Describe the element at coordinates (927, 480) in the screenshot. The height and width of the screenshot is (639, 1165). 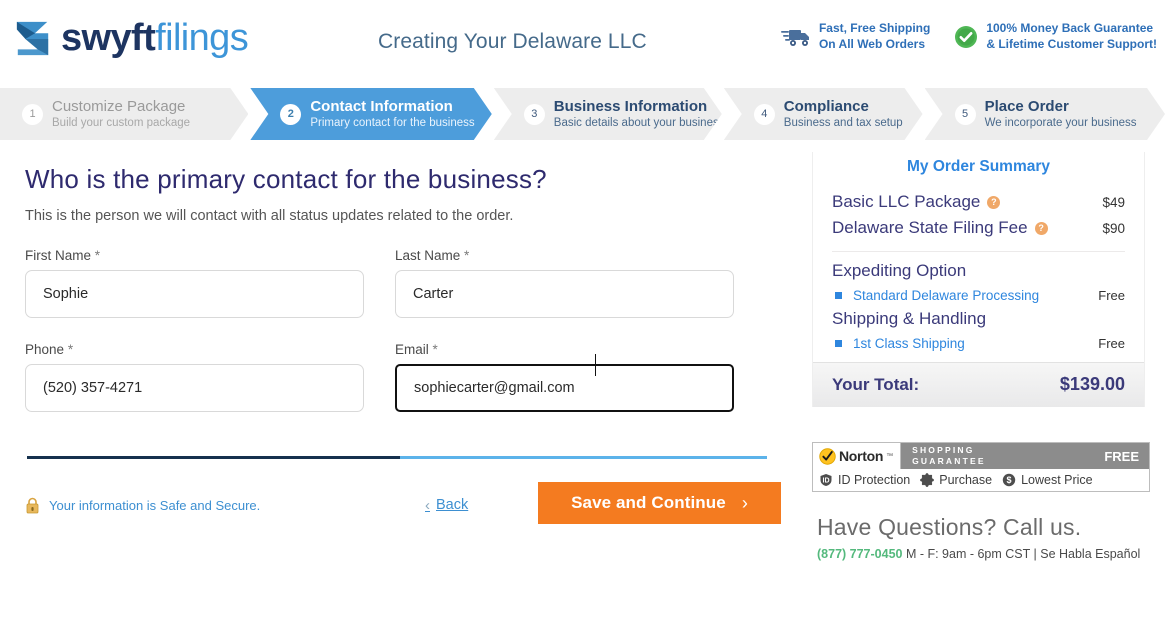
I see `purchase-icon` at that location.